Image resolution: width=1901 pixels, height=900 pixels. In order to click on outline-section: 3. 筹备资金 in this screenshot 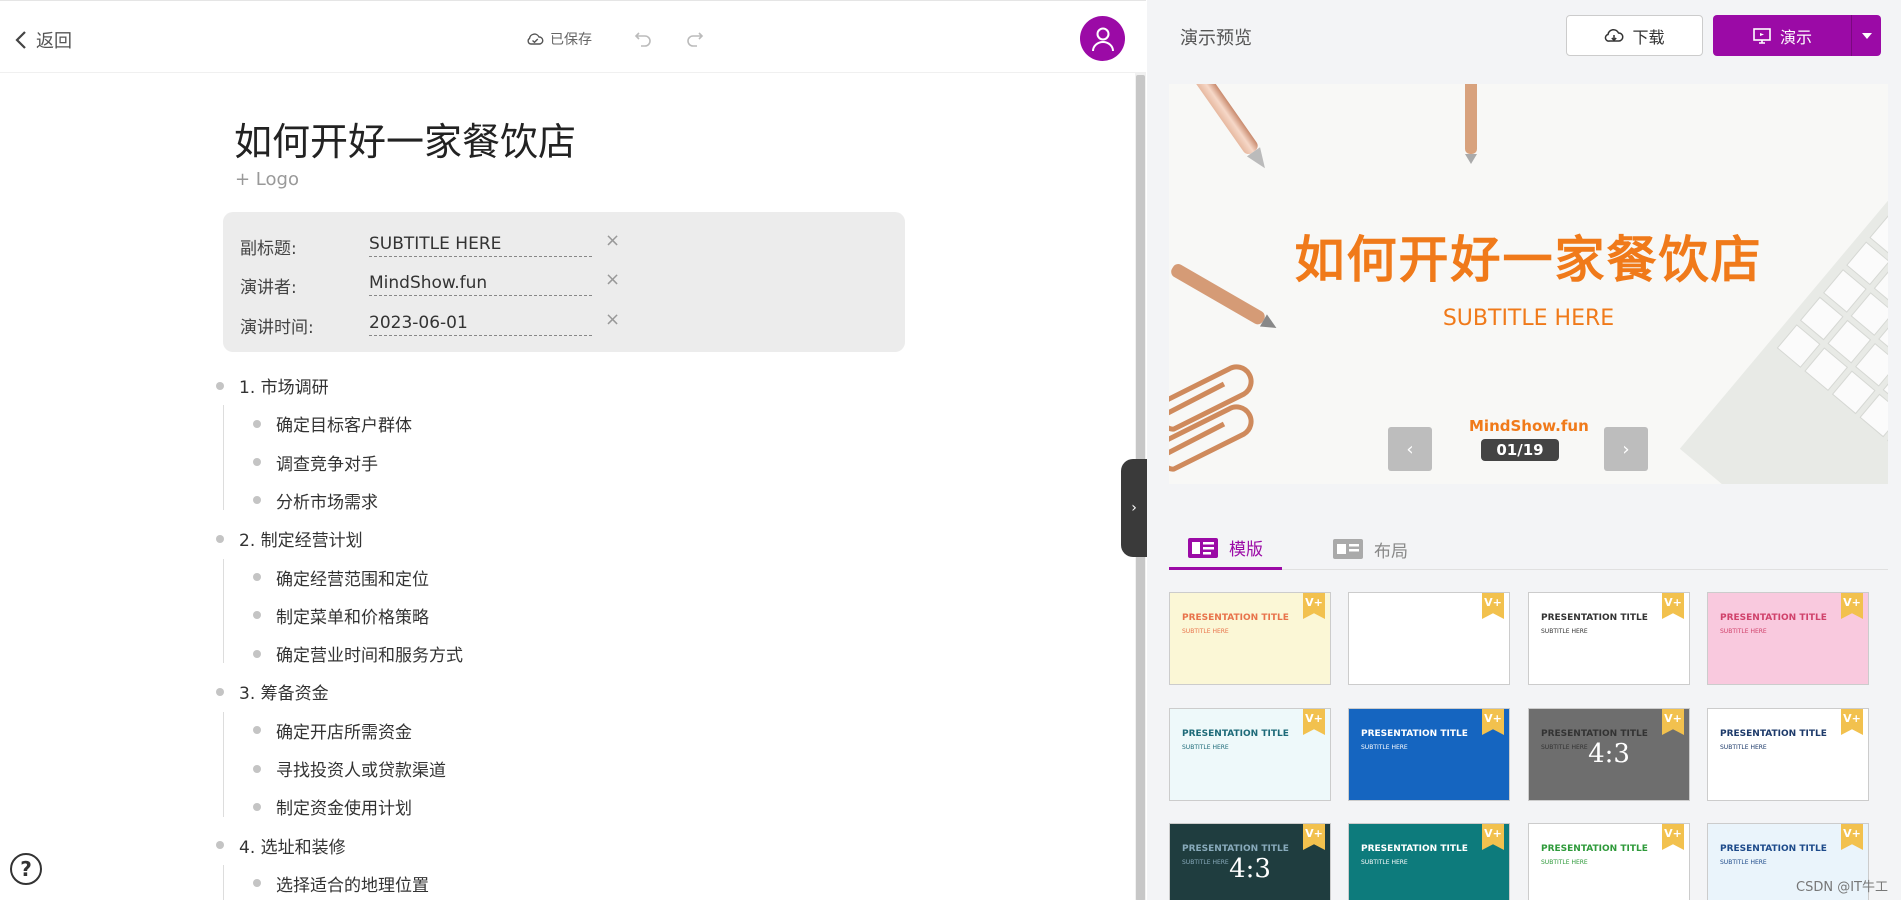, I will do `click(272, 691)`.